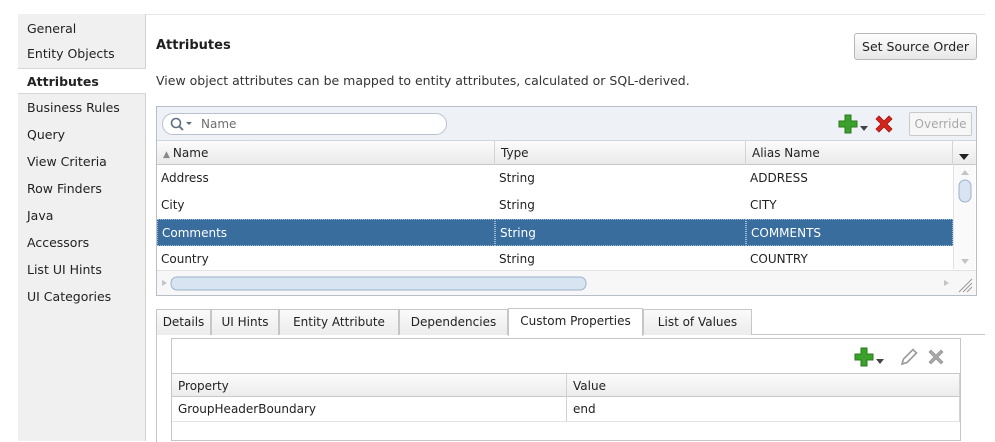  I want to click on column-header-name: ▲ Name, so click(326, 153).